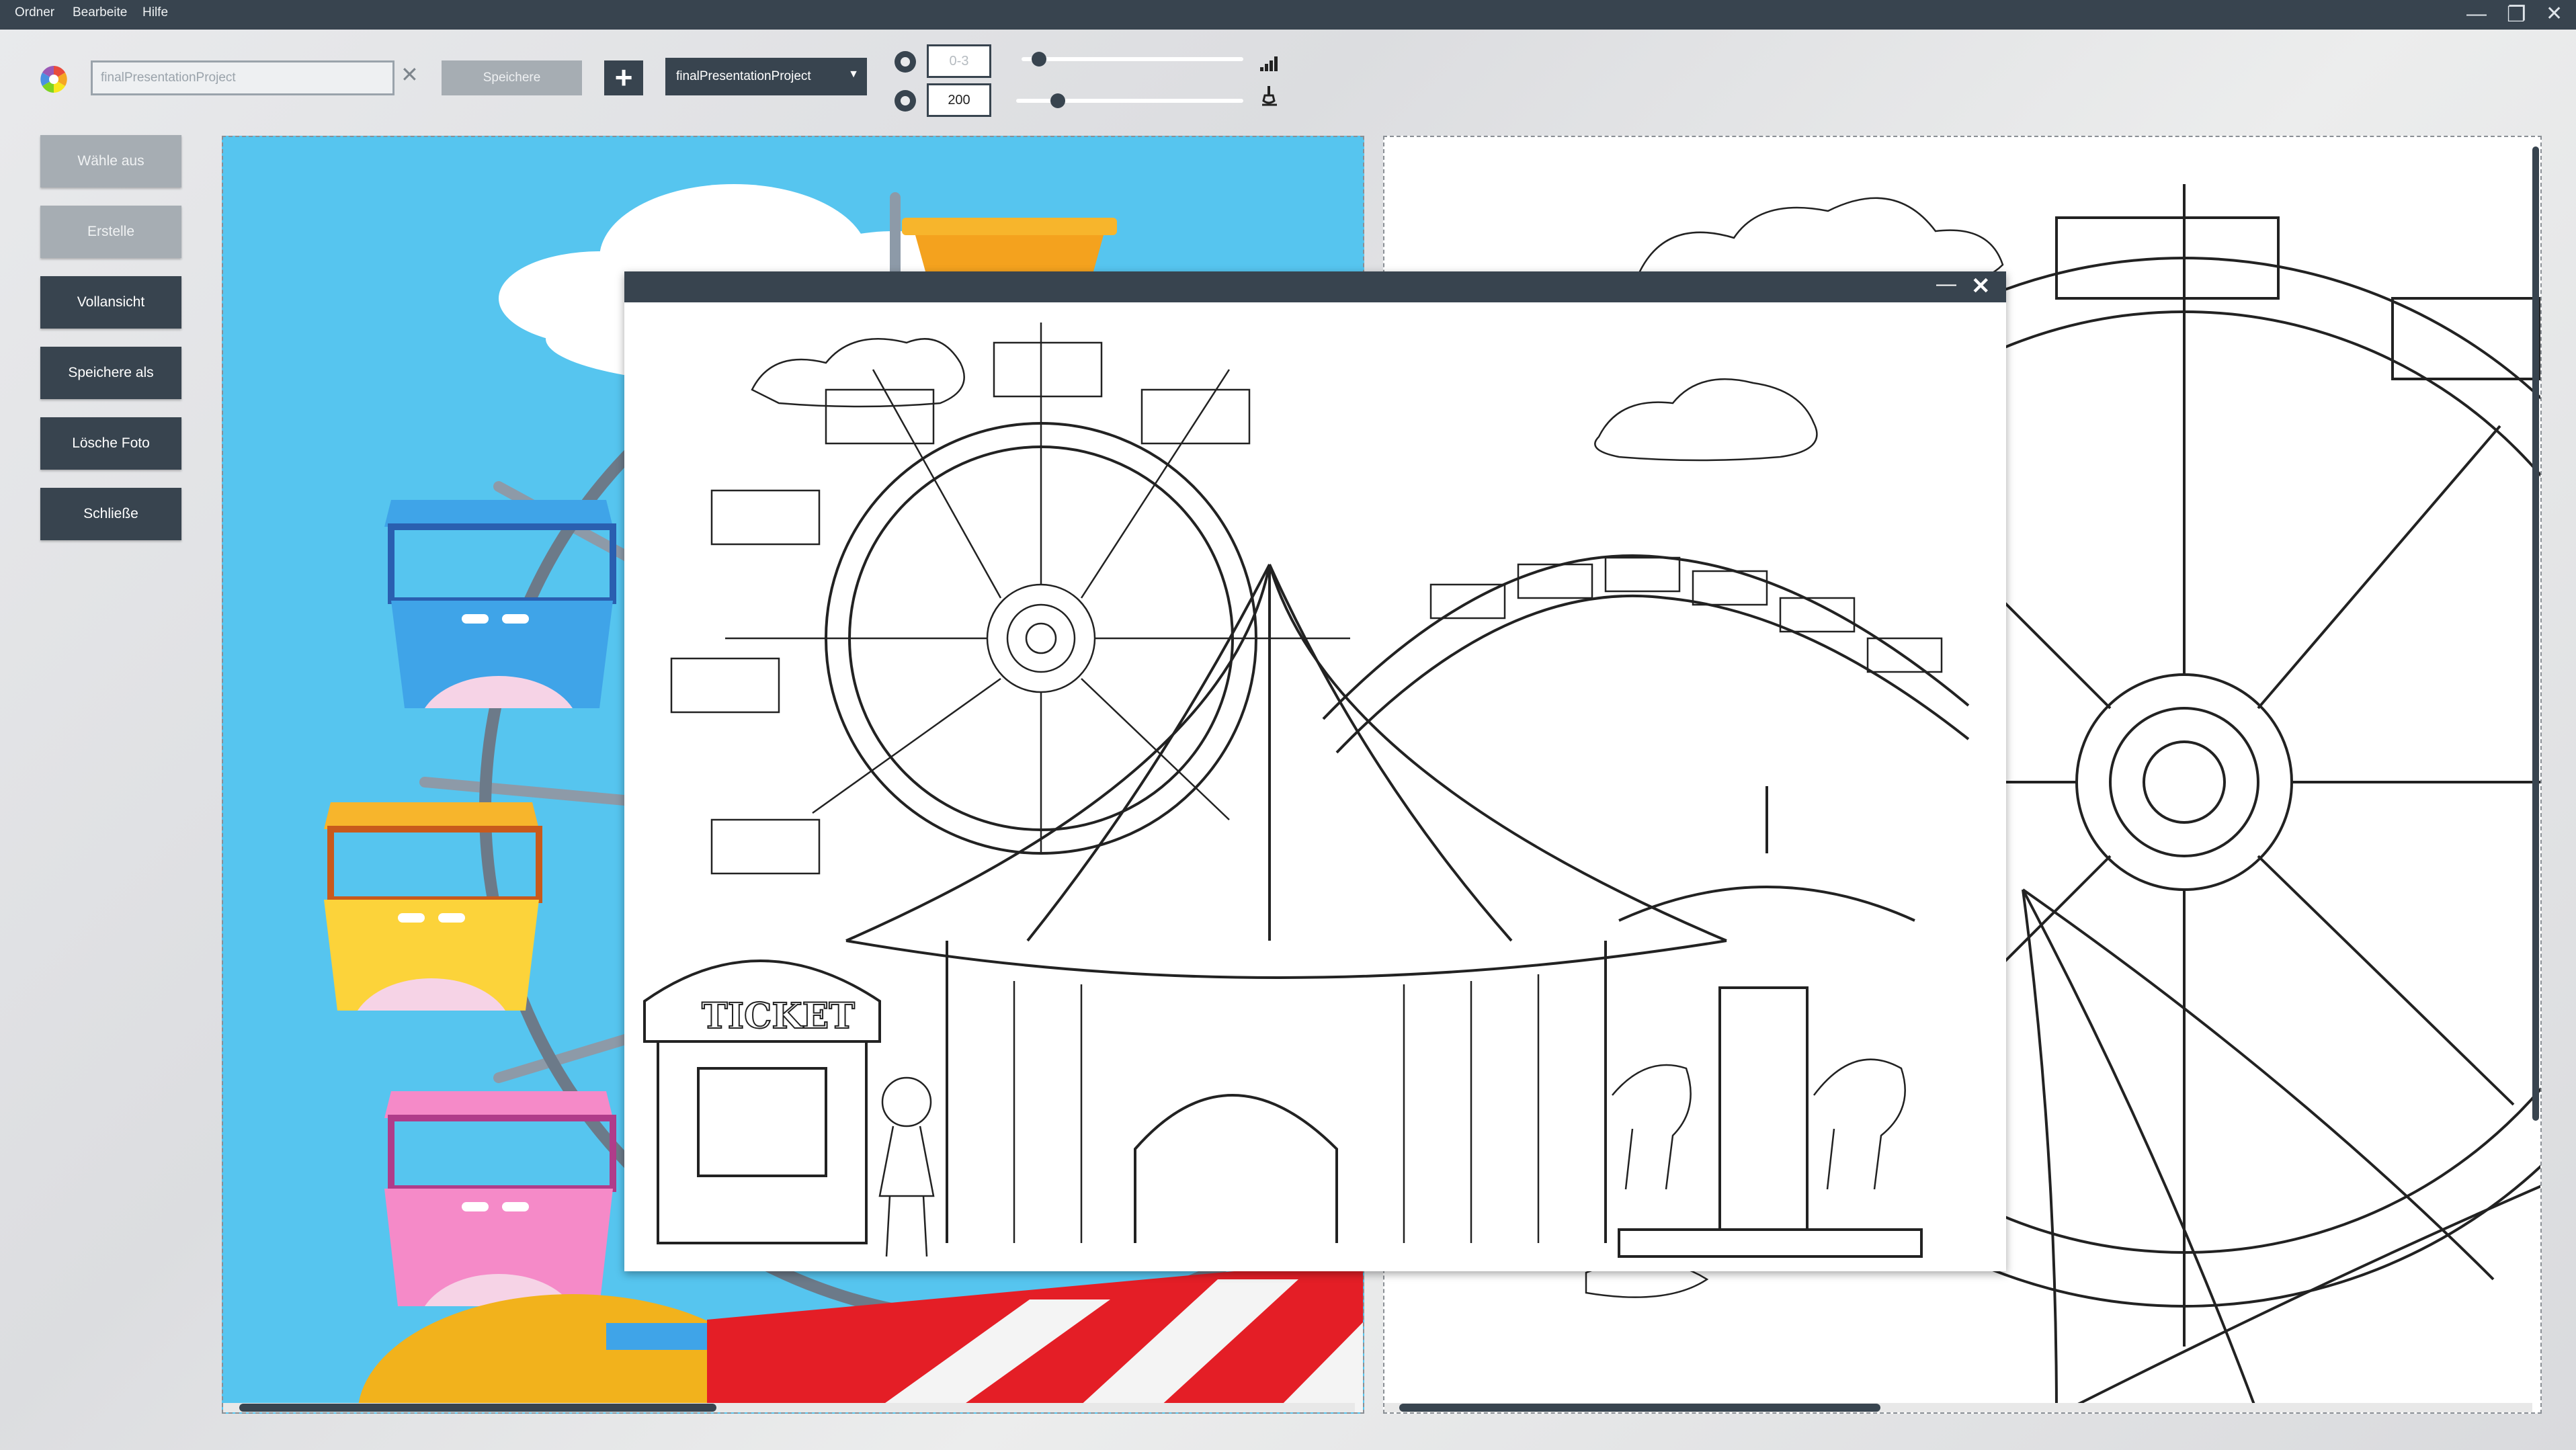 The image size is (2576, 1450). What do you see at coordinates (1057, 100) in the screenshot?
I see `slider-2-thumb` at bounding box center [1057, 100].